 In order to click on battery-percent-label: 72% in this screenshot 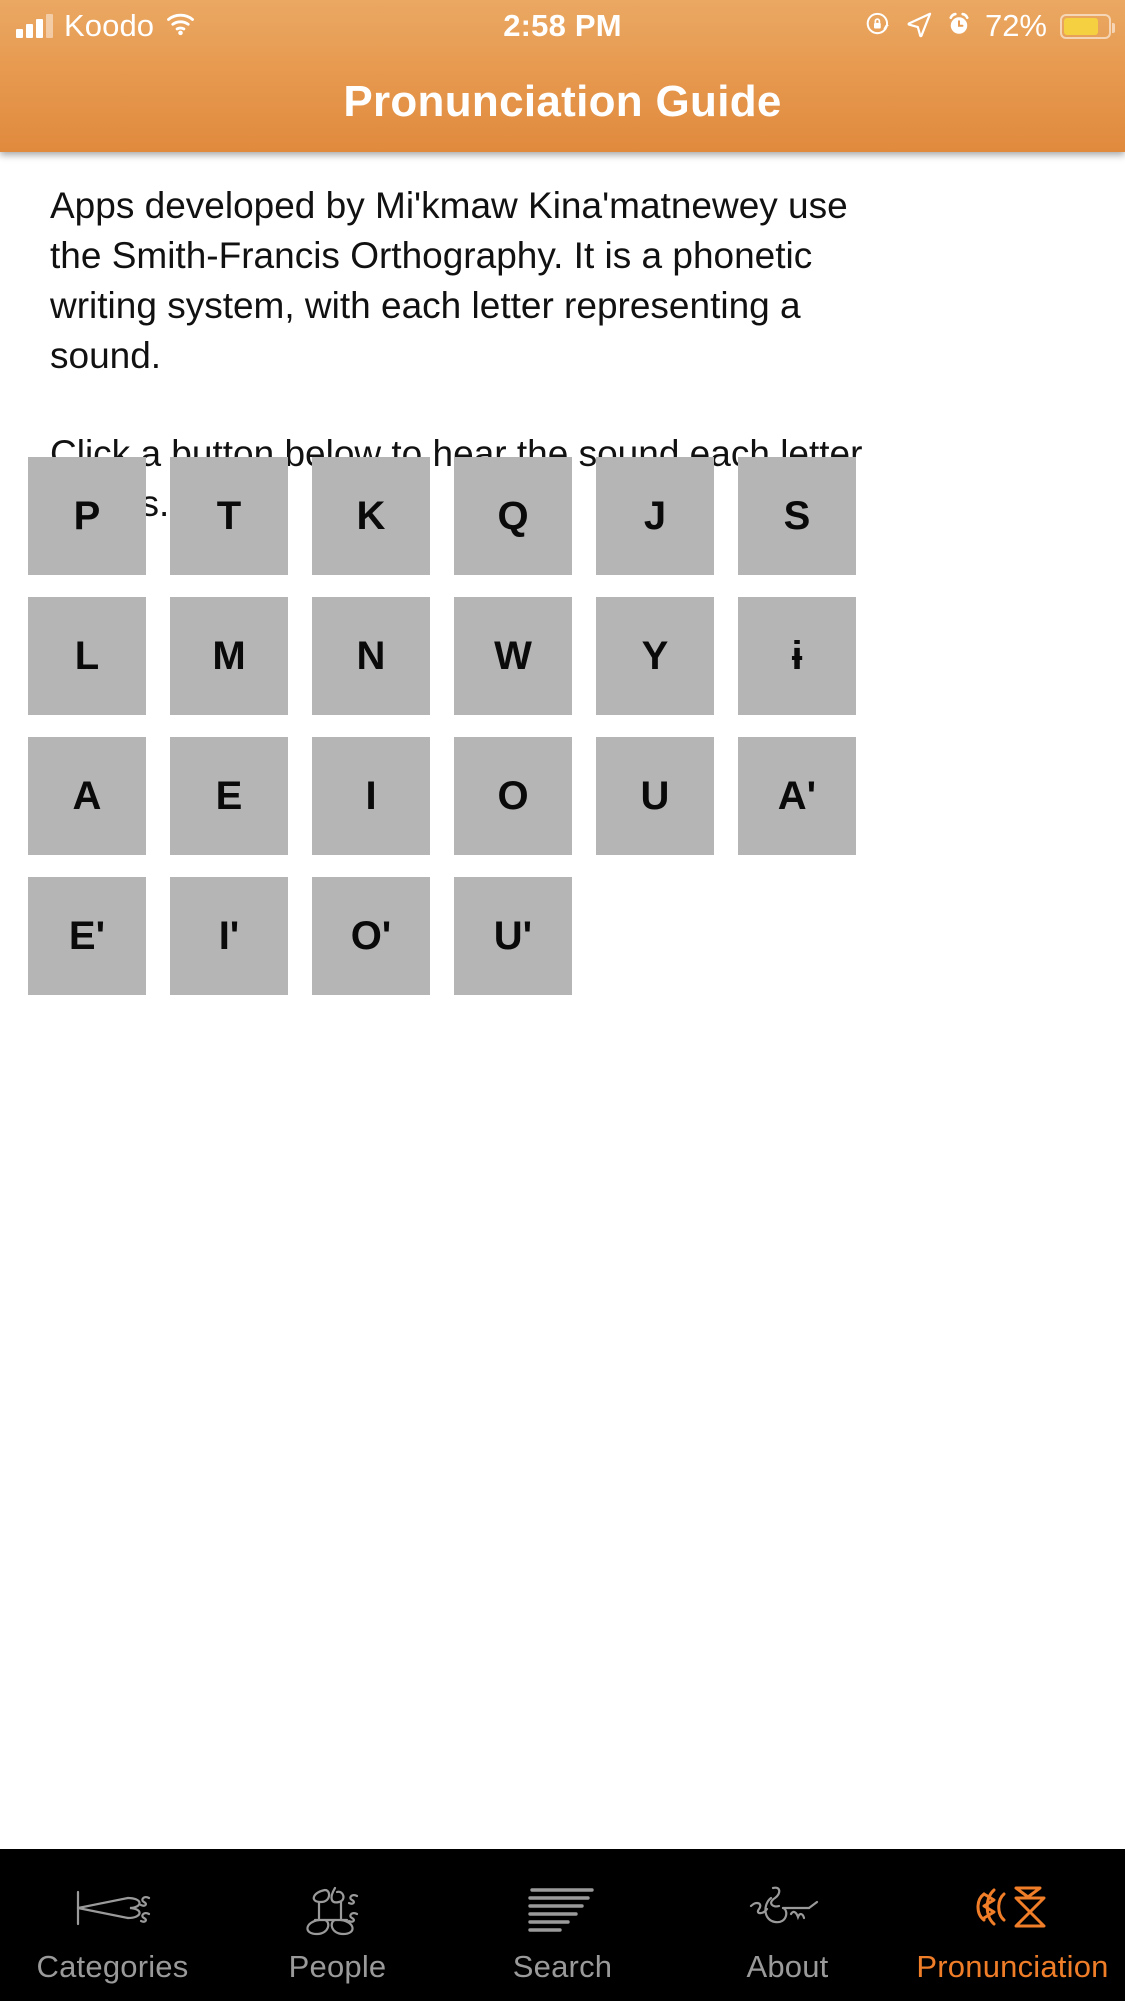, I will do `click(1015, 25)`.